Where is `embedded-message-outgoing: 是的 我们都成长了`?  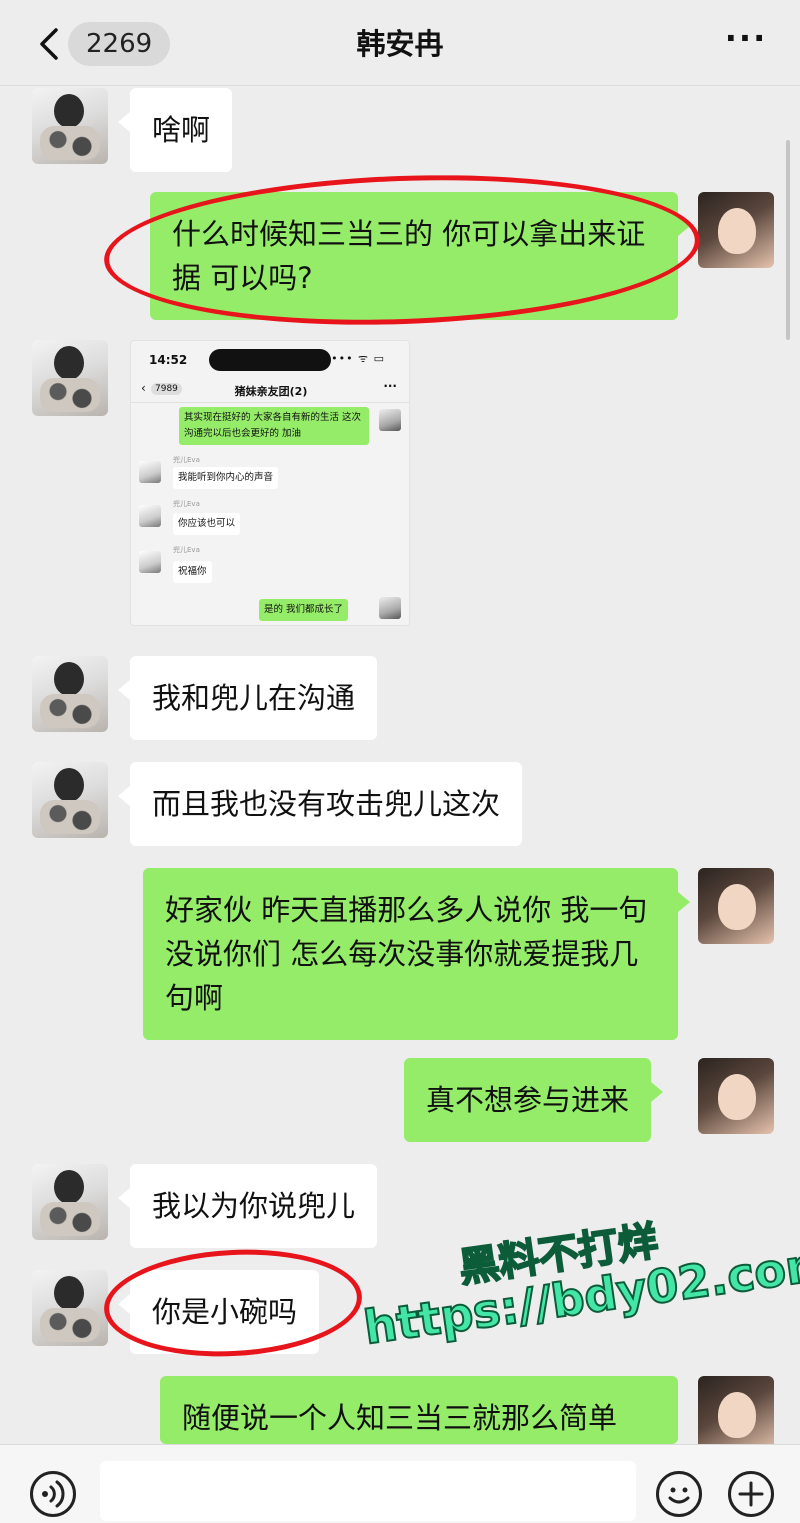 embedded-message-outgoing: 是的 我们都成长了 is located at coordinates (304, 610).